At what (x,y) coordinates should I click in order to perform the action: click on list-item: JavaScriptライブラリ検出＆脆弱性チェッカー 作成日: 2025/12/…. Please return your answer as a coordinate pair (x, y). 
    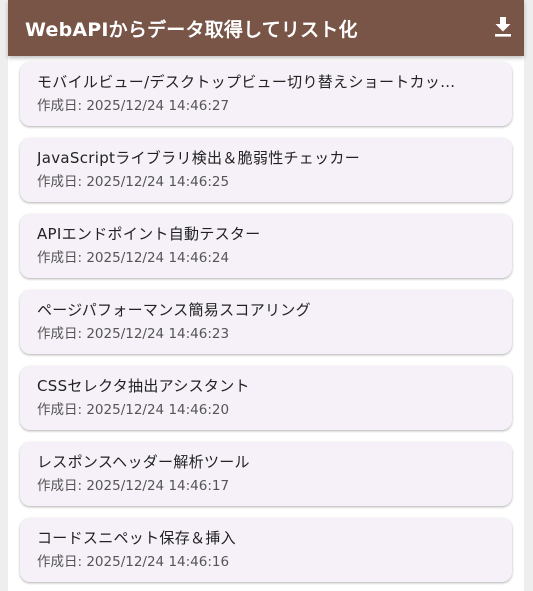
    Looking at the image, I should click on (266, 170).